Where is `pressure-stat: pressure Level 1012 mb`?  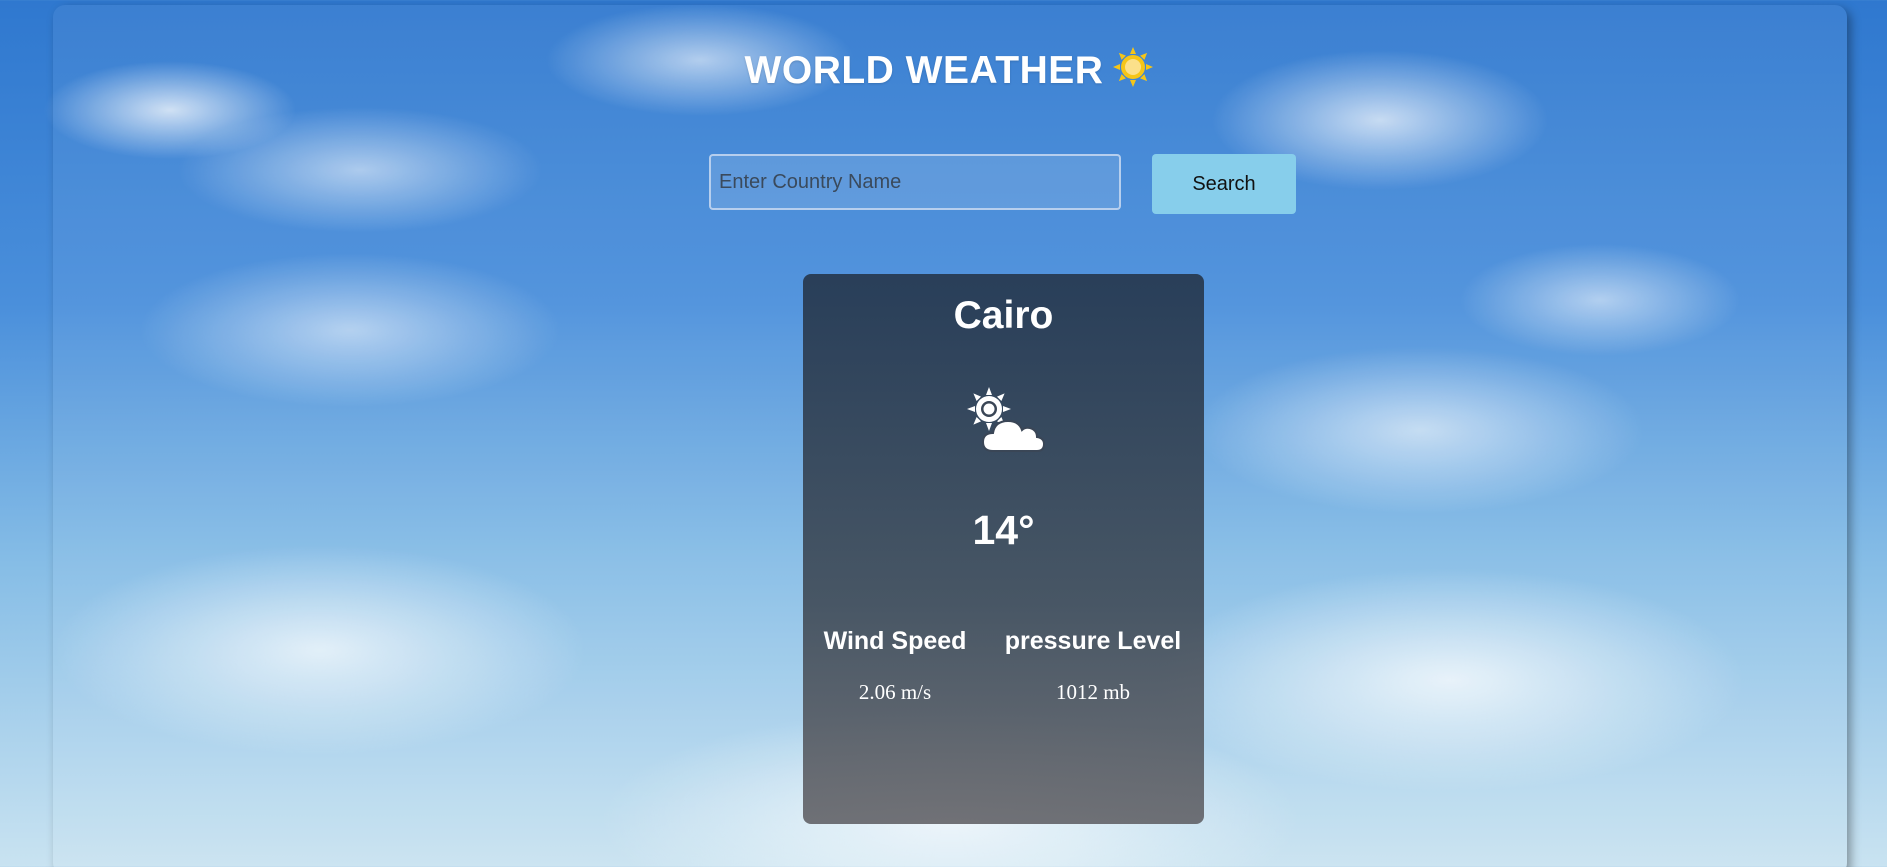
pressure-stat: pressure Level 1012 mb is located at coordinates (1093, 666).